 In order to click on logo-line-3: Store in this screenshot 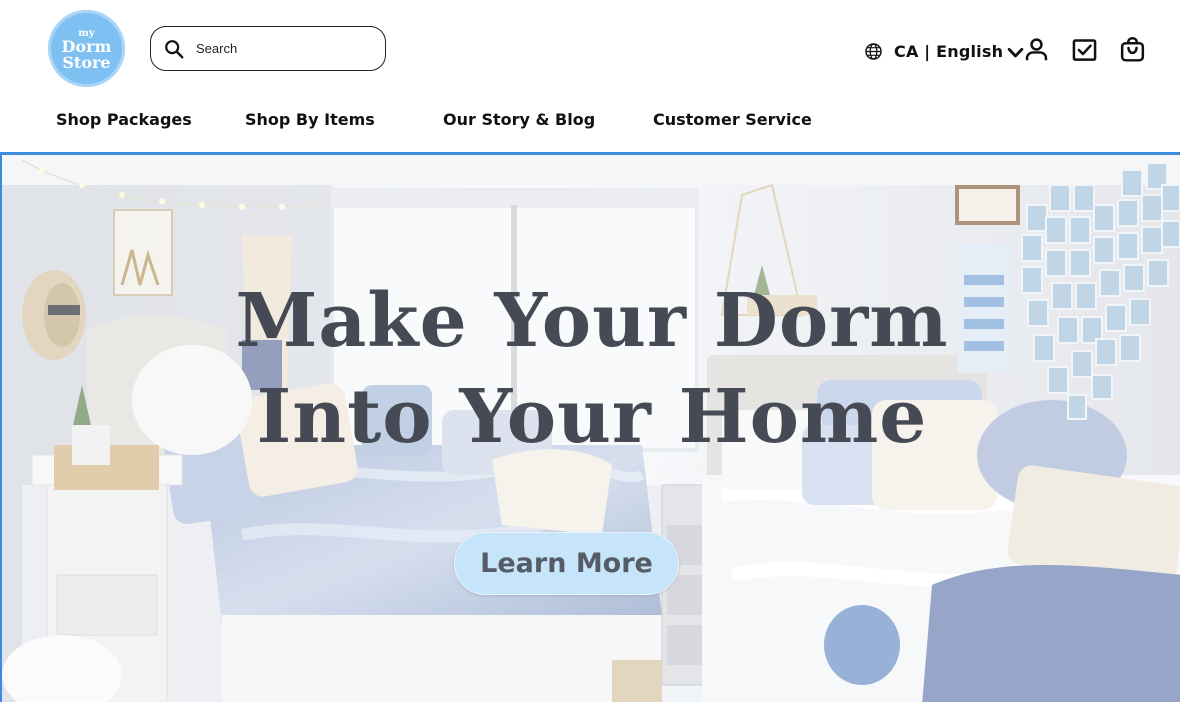, I will do `click(86, 62)`.